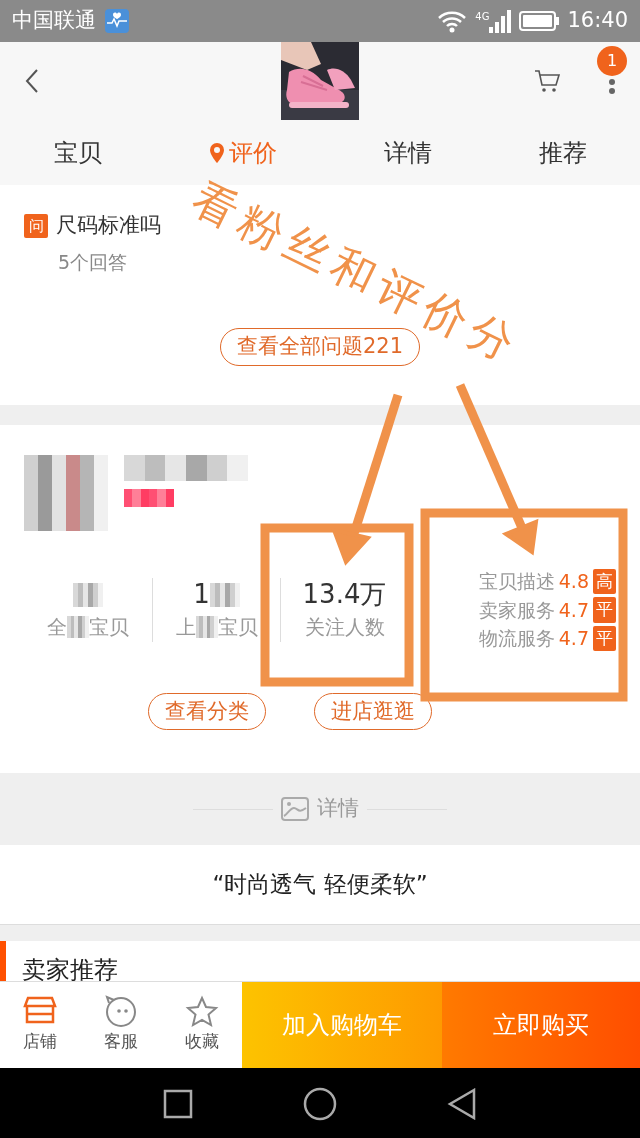  I want to click on store-badge, so click(149, 498).